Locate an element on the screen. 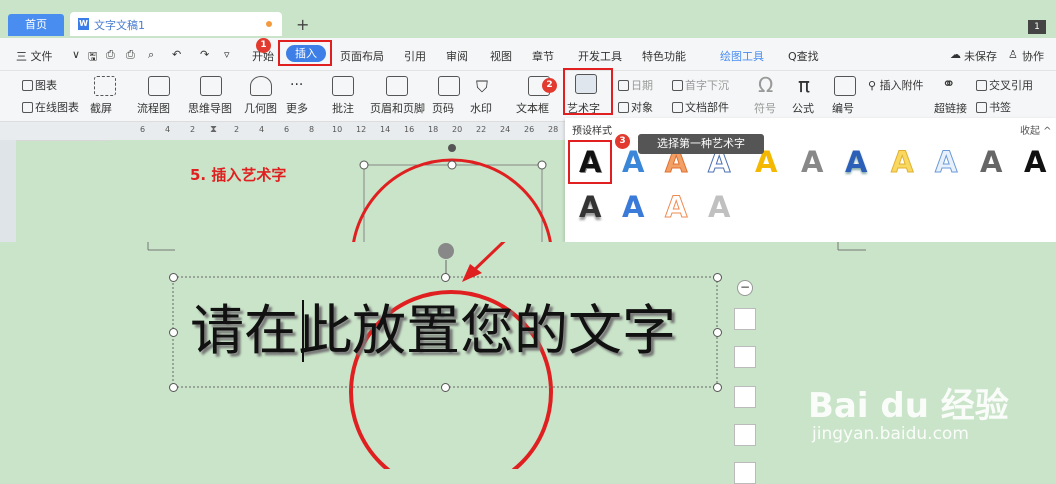 The height and width of the screenshot is (484, 1056). chart-button: 图表 is located at coordinates (39, 85).